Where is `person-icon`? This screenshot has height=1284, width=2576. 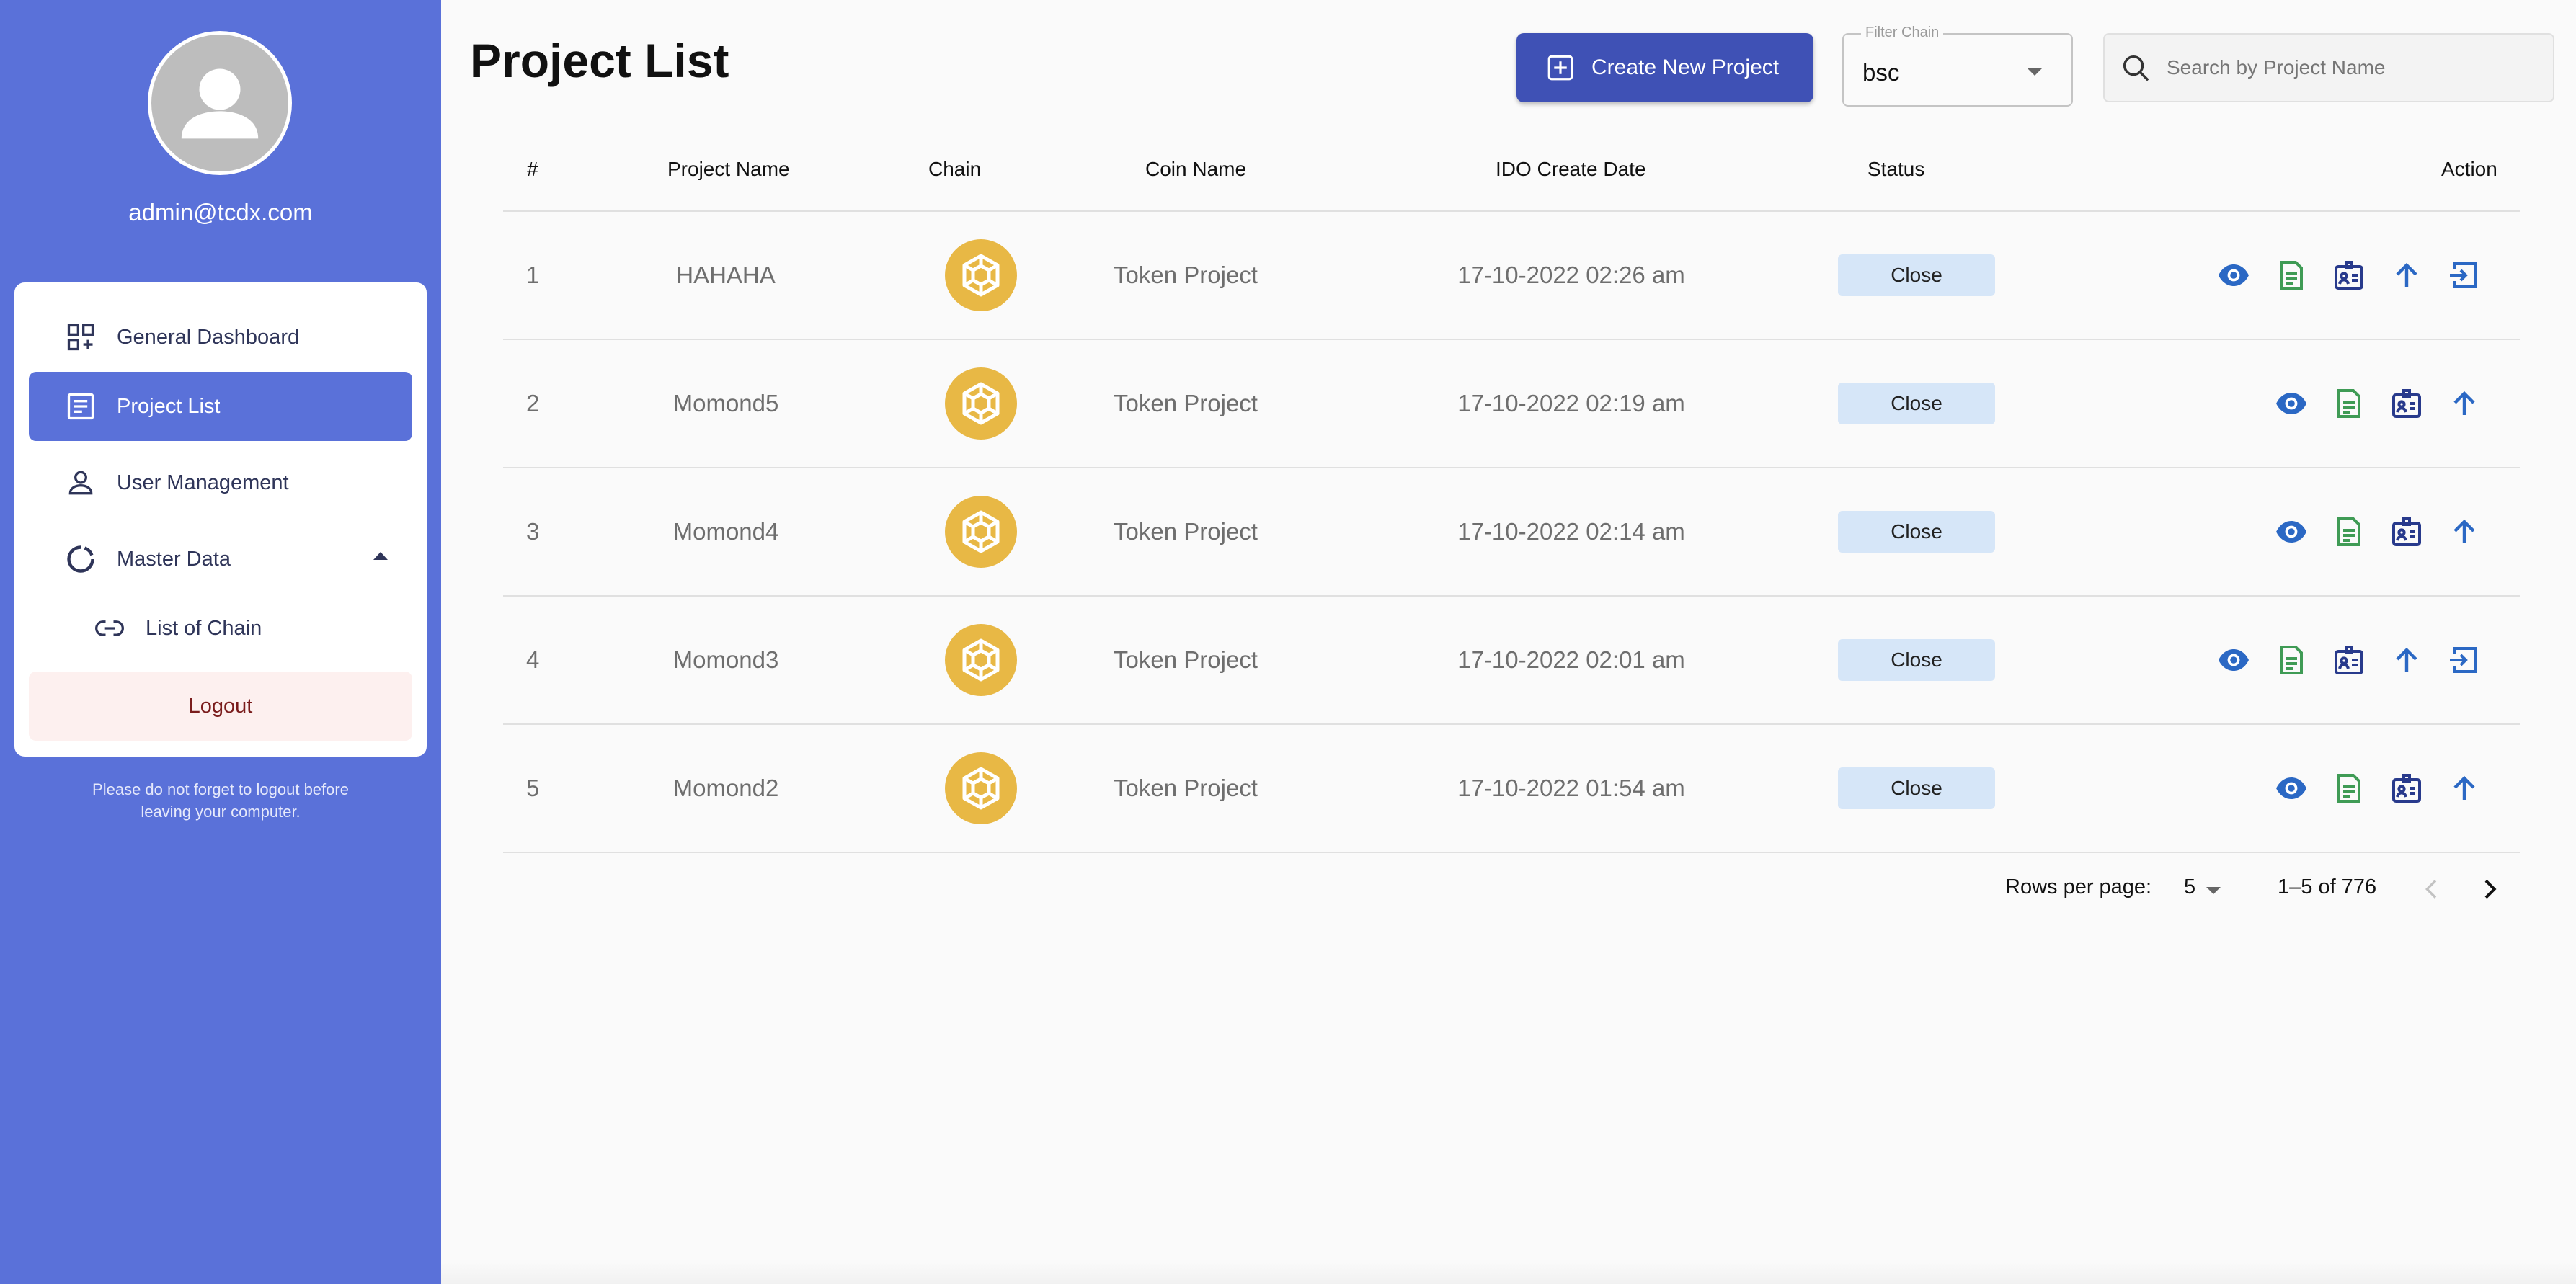 person-icon is located at coordinates (81, 483).